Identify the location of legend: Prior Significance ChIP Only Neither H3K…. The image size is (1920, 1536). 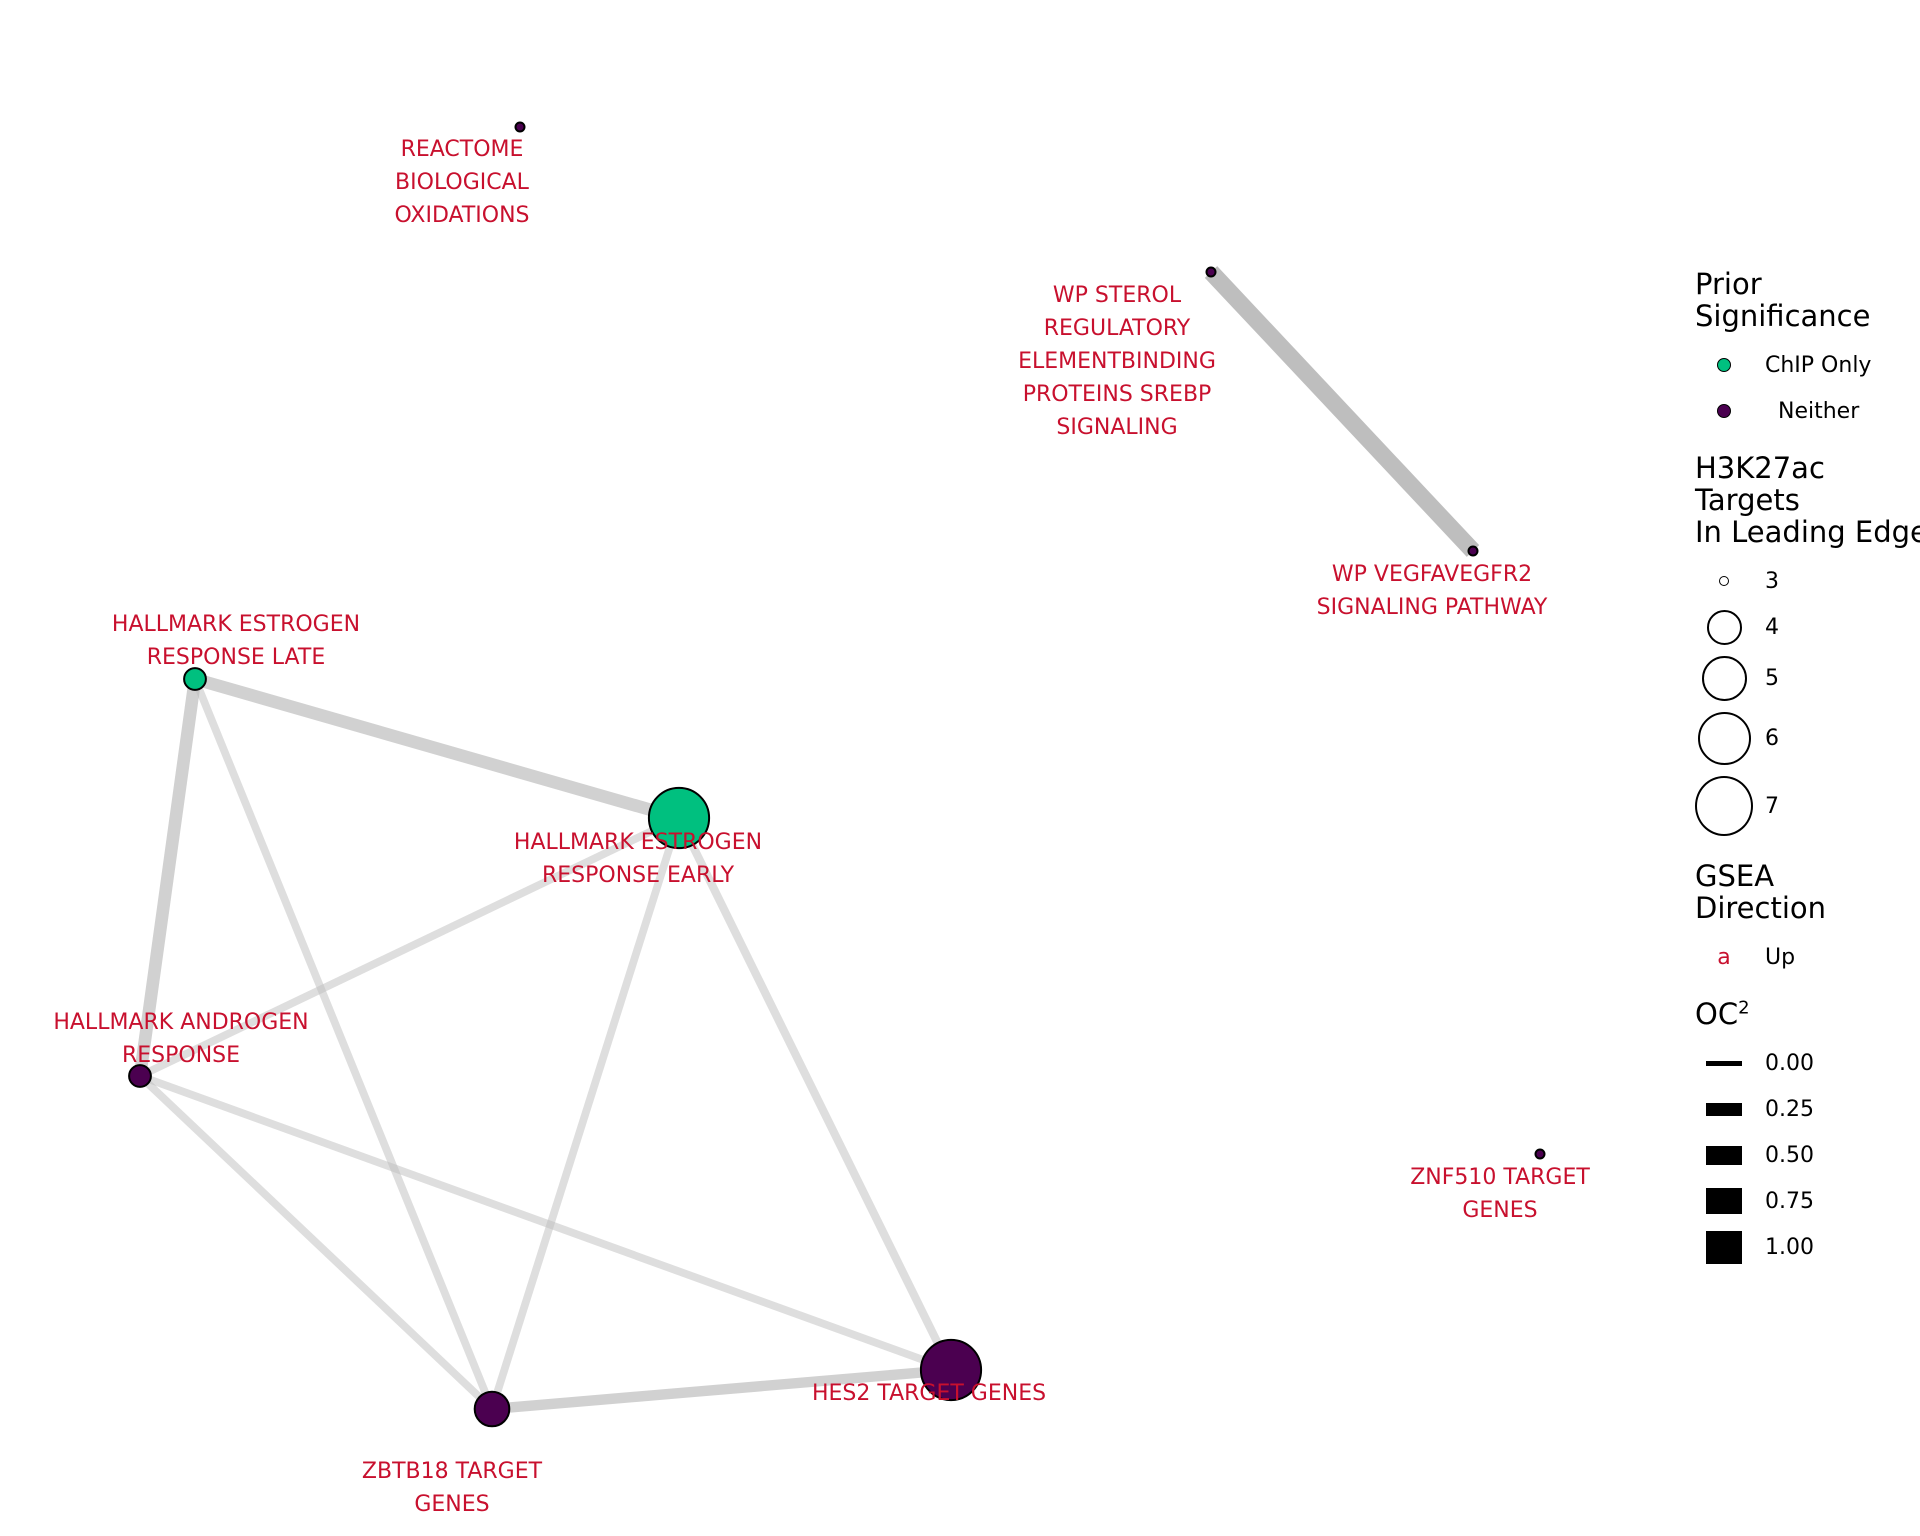
(1807, 778).